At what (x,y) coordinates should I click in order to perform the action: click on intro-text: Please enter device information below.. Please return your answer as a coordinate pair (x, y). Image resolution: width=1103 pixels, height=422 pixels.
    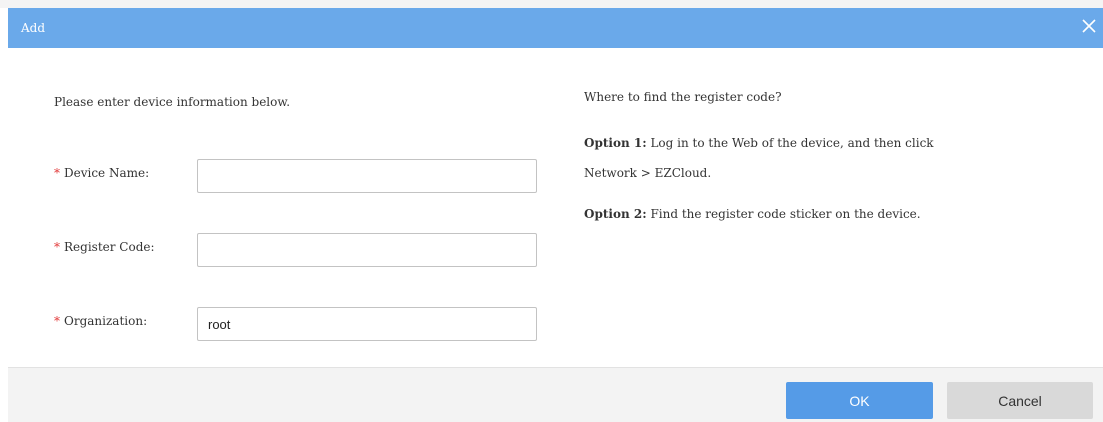
    Looking at the image, I should click on (172, 102).